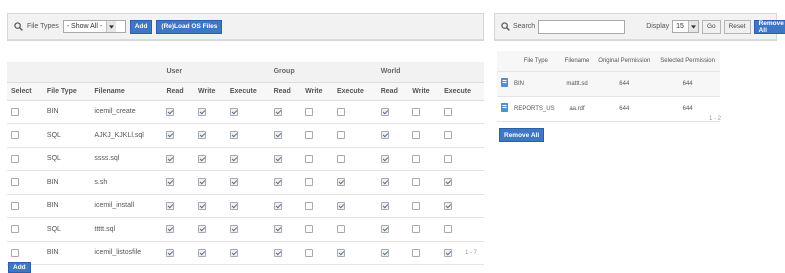 Image resolution: width=785 pixels, height=273 pixels. What do you see at coordinates (711, 26) in the screenshot?
I see `go-button: Go` at bounding box center [711, 26].